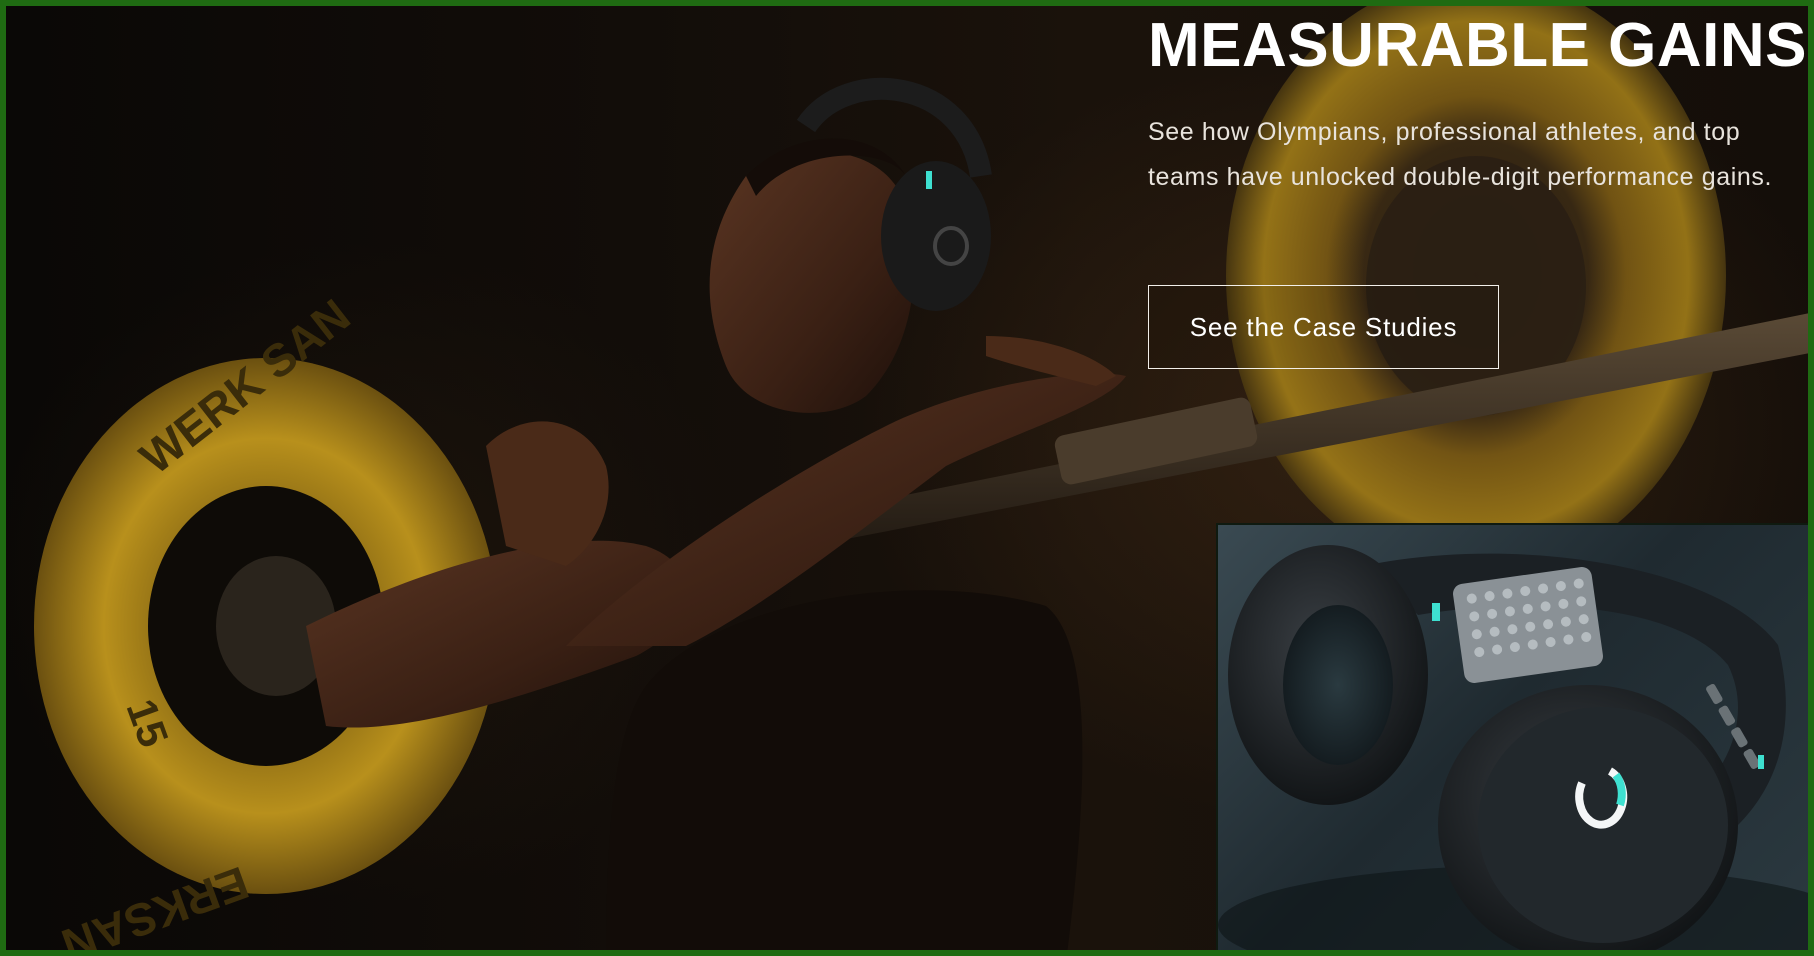 This screenshot has width=1814, height=956. I want to click on product-image, so click(1512, 736).